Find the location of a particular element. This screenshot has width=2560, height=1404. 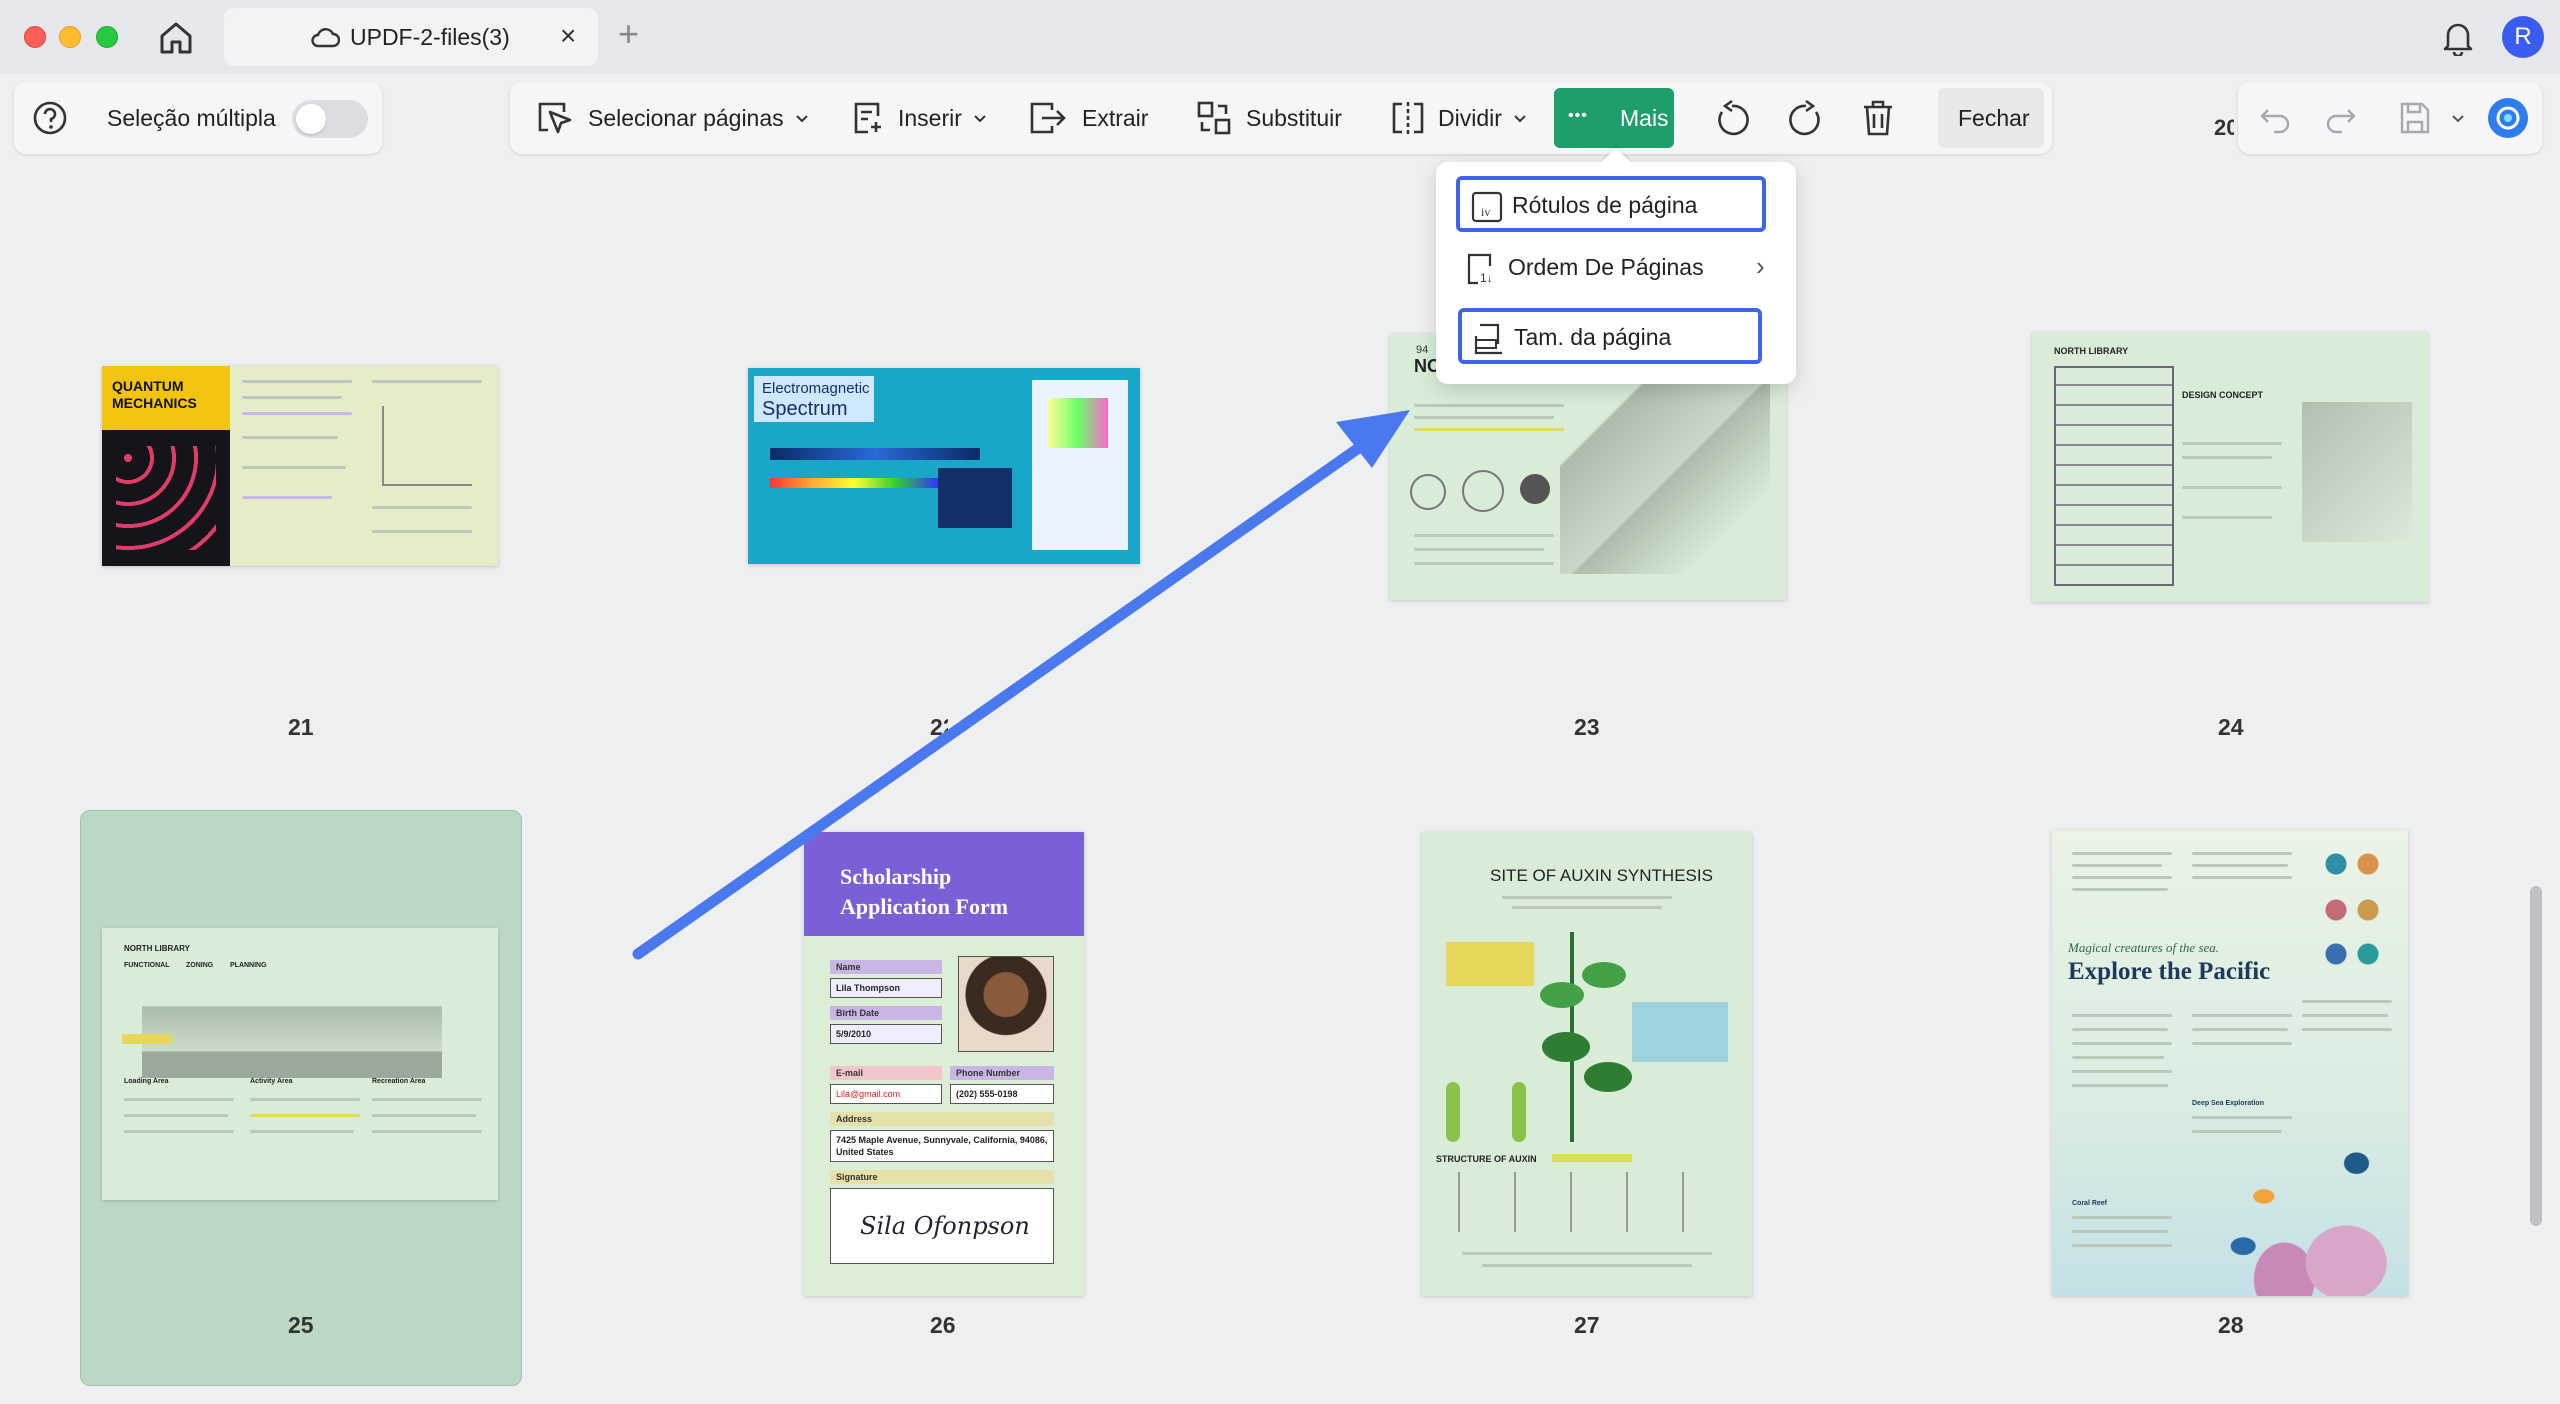

page-number-26: 26 is located at coordinates (943, 1325).